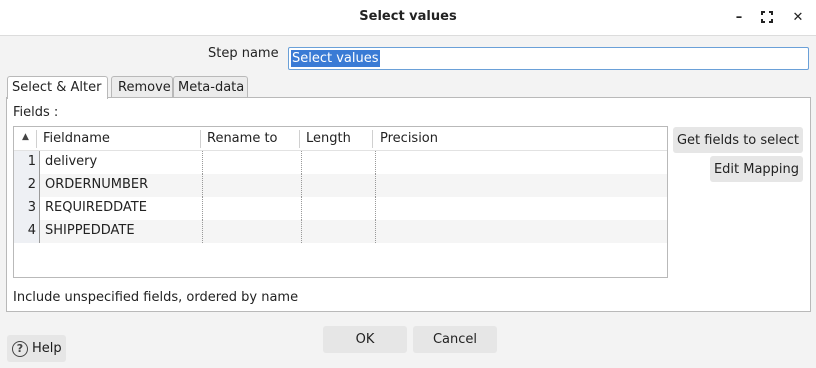 Image resolution: width=816 pixels, height=368 pixels. I want to click on window-title: Select values, so click(408, 16).